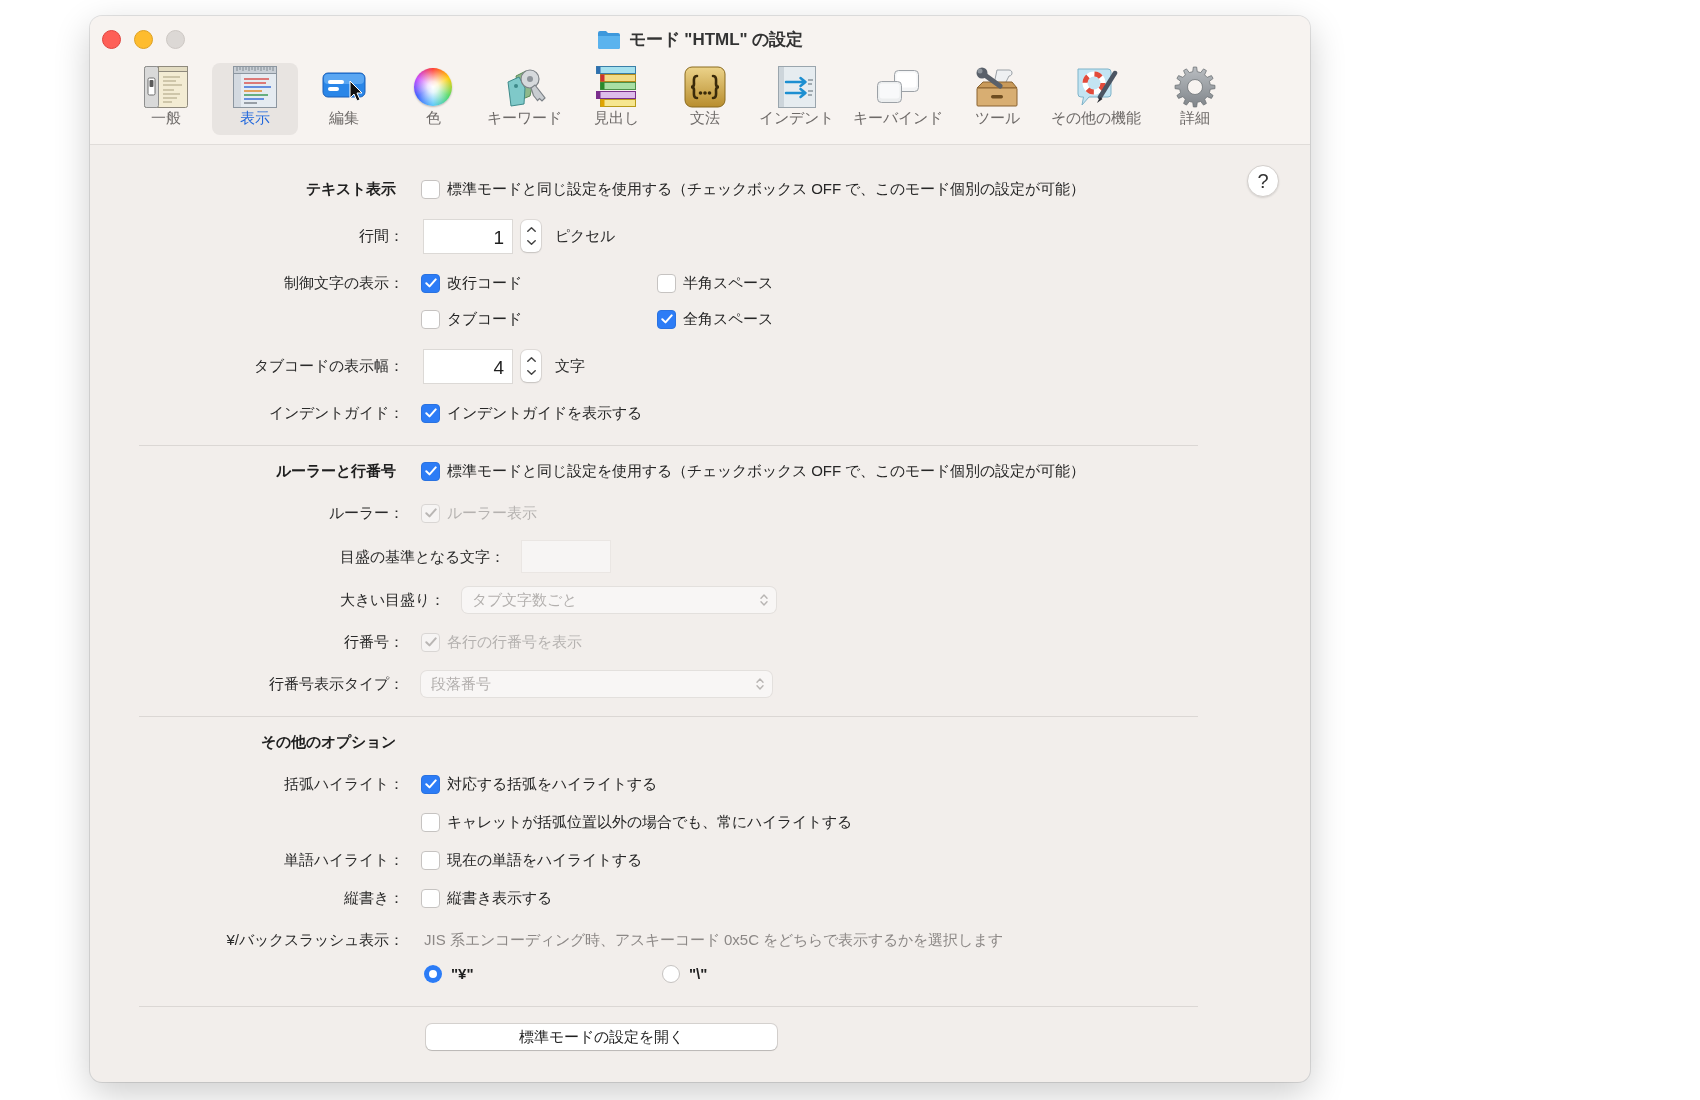  What do you see at coordinates (705, 87) in the screenshot?
I see `braces-tile-icon` at bounding box center [705, 87].